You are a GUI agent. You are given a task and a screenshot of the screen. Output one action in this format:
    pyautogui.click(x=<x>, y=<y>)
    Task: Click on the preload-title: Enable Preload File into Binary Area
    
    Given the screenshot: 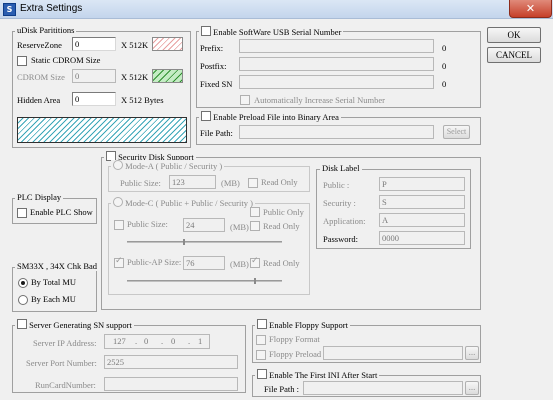 What is the action you would take?
    pyautogui.click(x=270, y=116)
    